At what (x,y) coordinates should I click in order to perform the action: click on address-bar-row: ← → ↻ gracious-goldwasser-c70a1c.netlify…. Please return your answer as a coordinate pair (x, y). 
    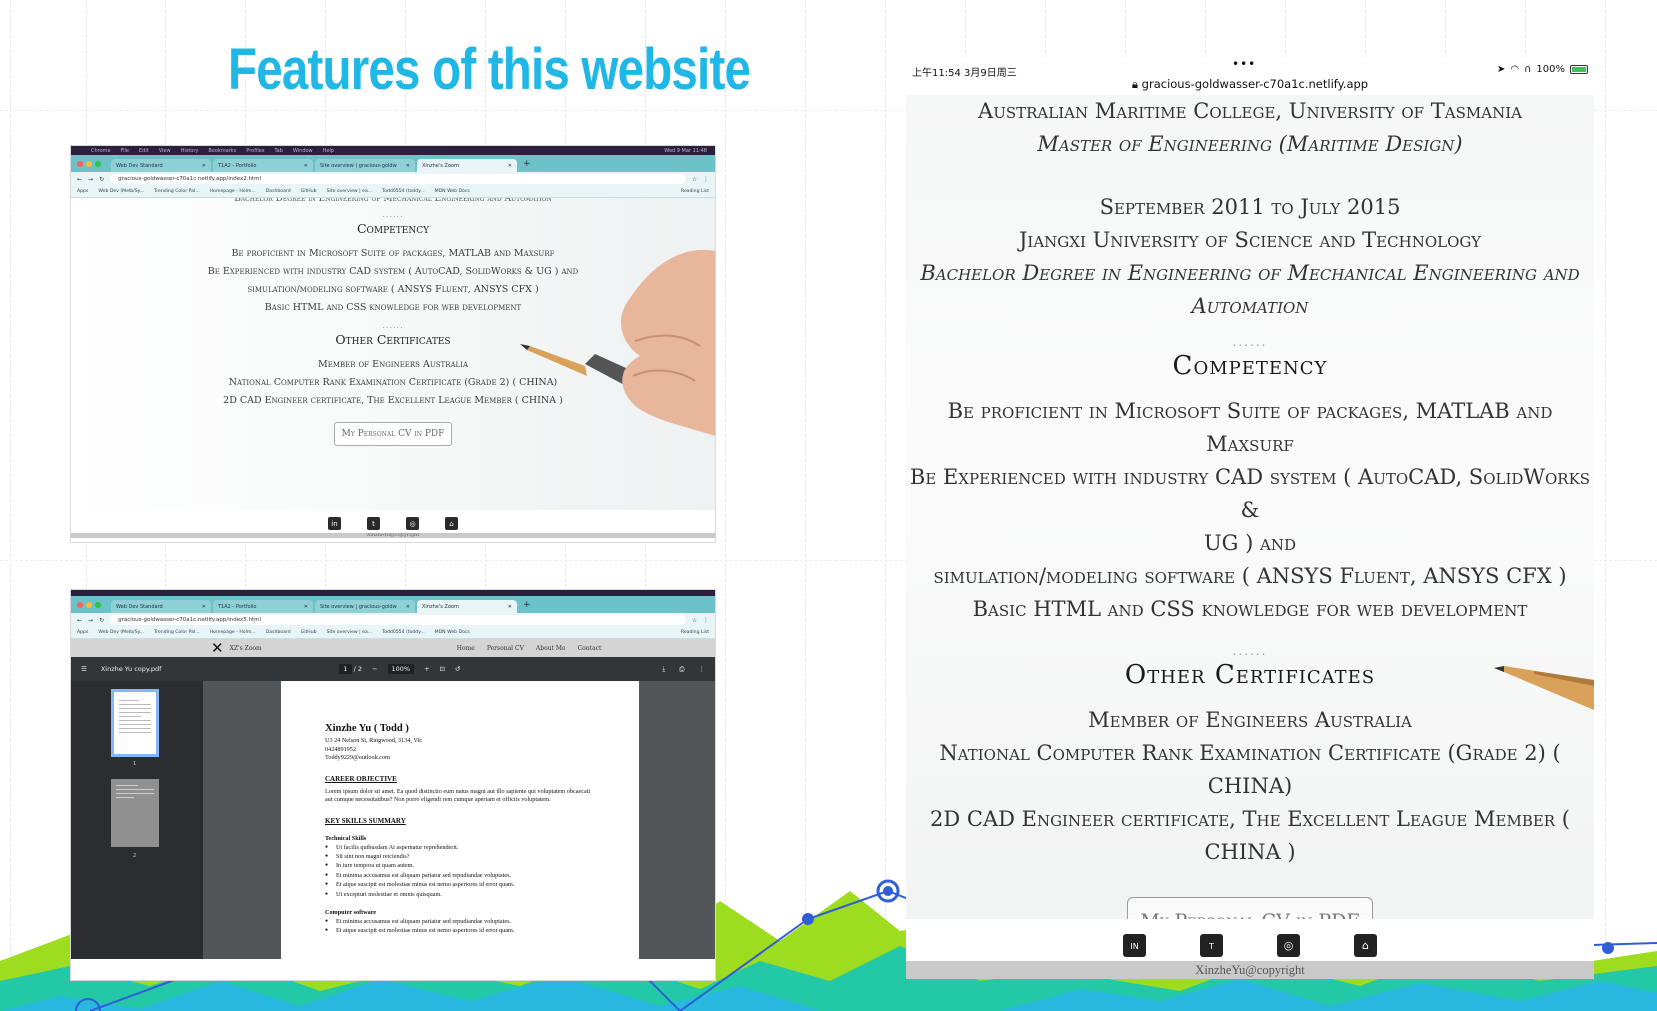
    Looking at the image, I should click on (393, 620).